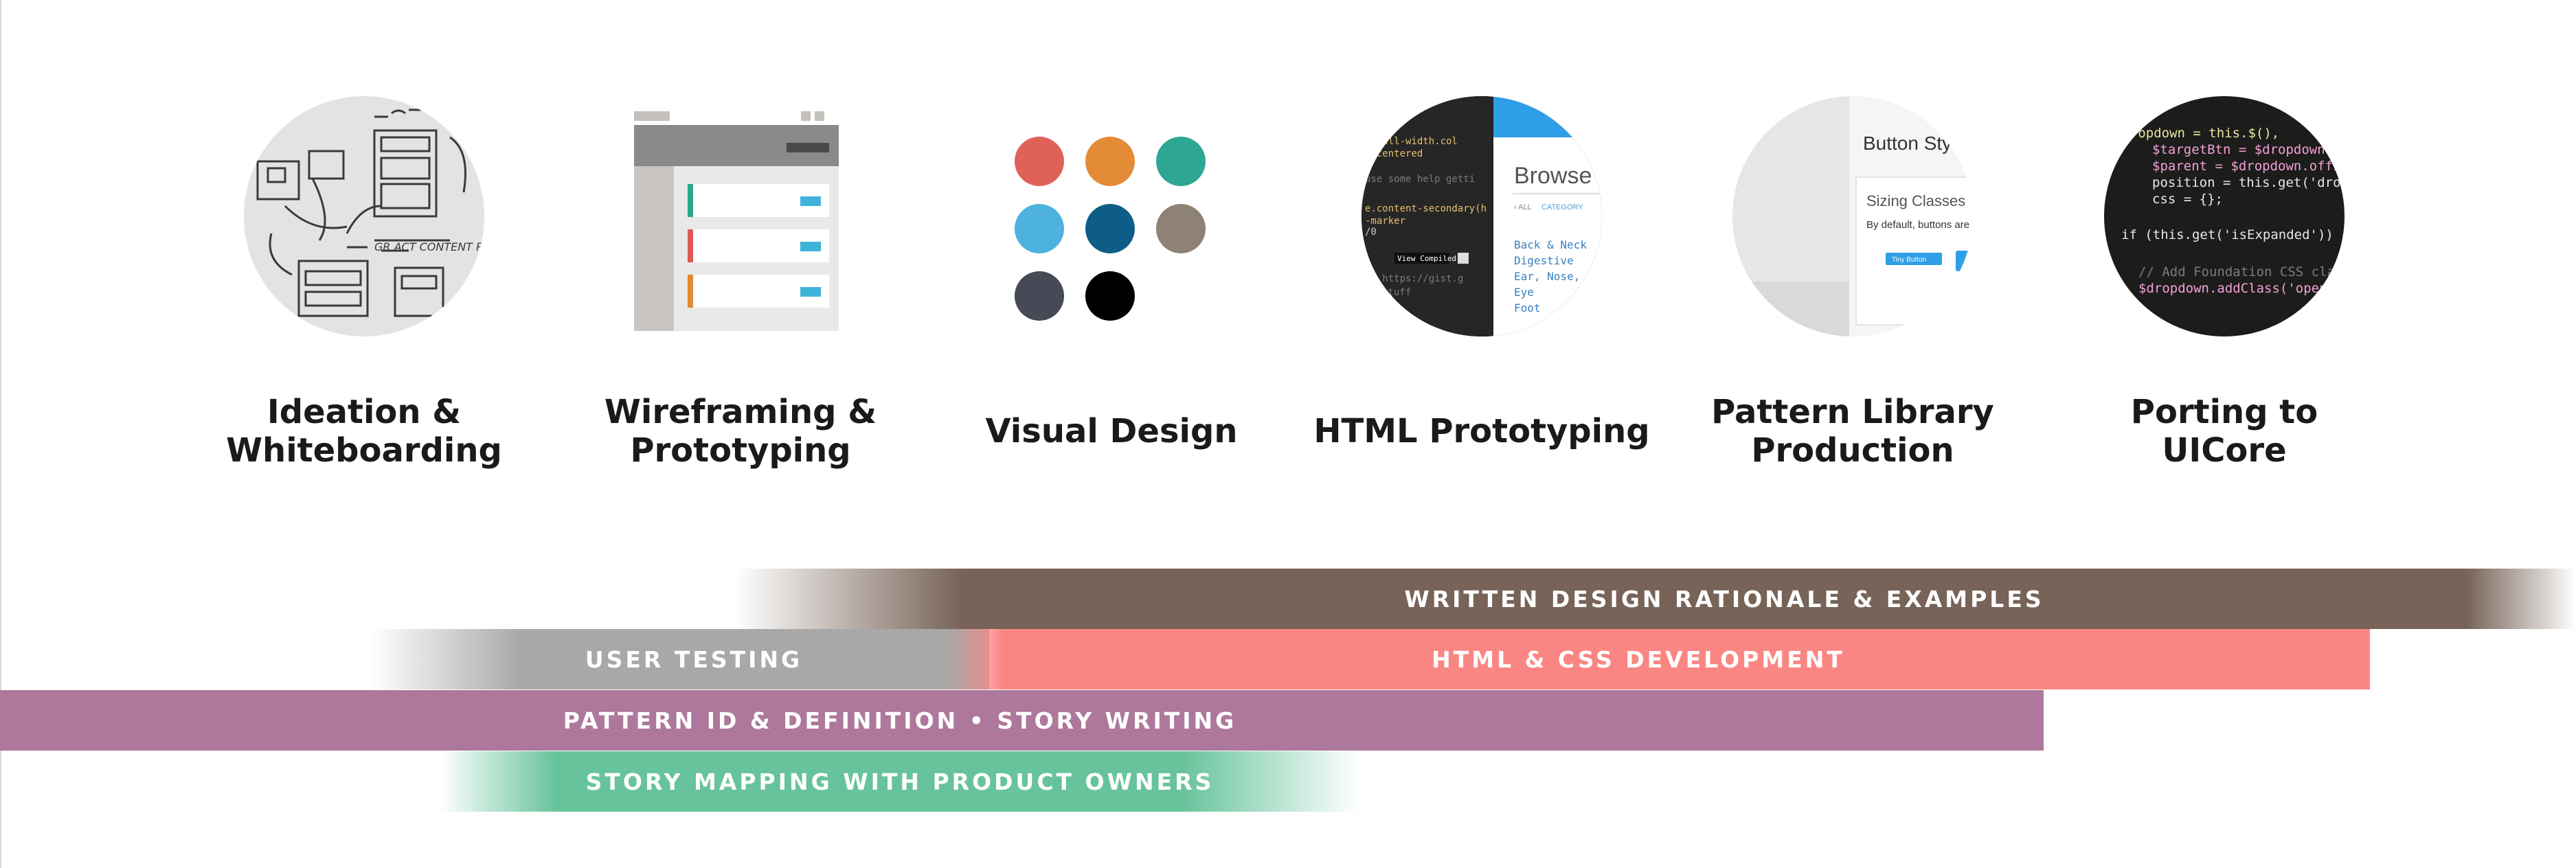 This screenshot has width=2576, height=868. I want to click on code-line: s: https://gist.g, so click(1414, 278).